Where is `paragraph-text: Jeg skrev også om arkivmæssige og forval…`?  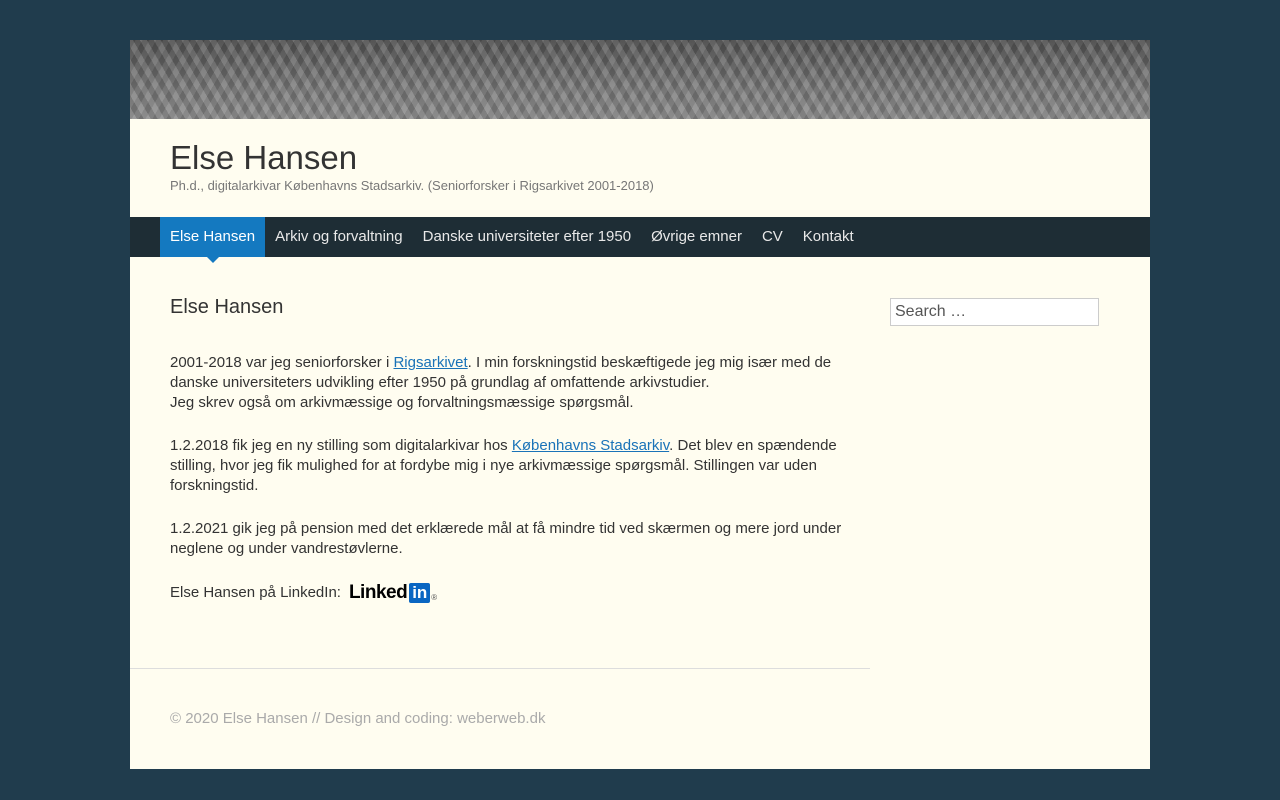 paragraph-text: Jeg skrev også om arkivmæssige og forval… is located at coordinates (402, 402).